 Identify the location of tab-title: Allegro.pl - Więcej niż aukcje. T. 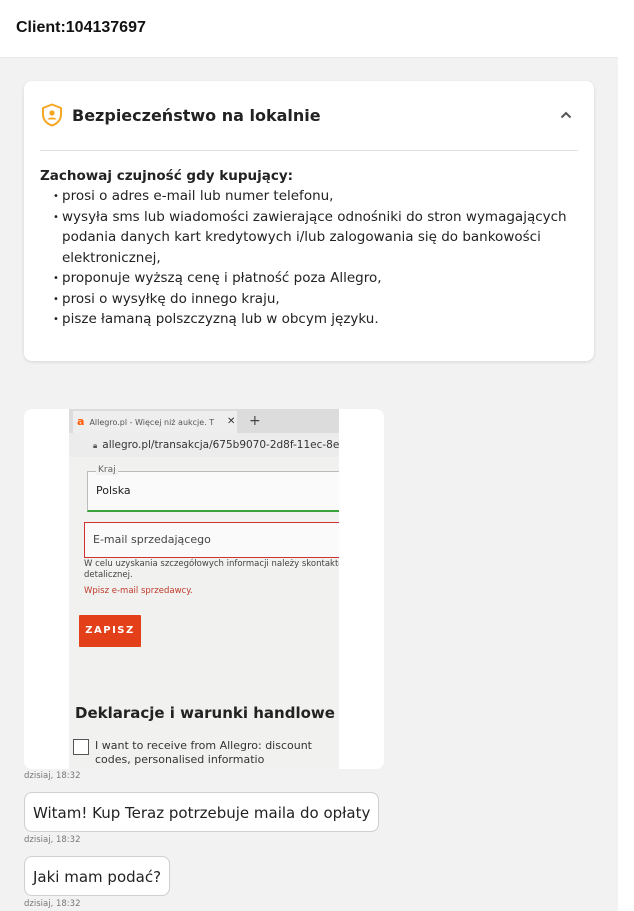
(152, 422).